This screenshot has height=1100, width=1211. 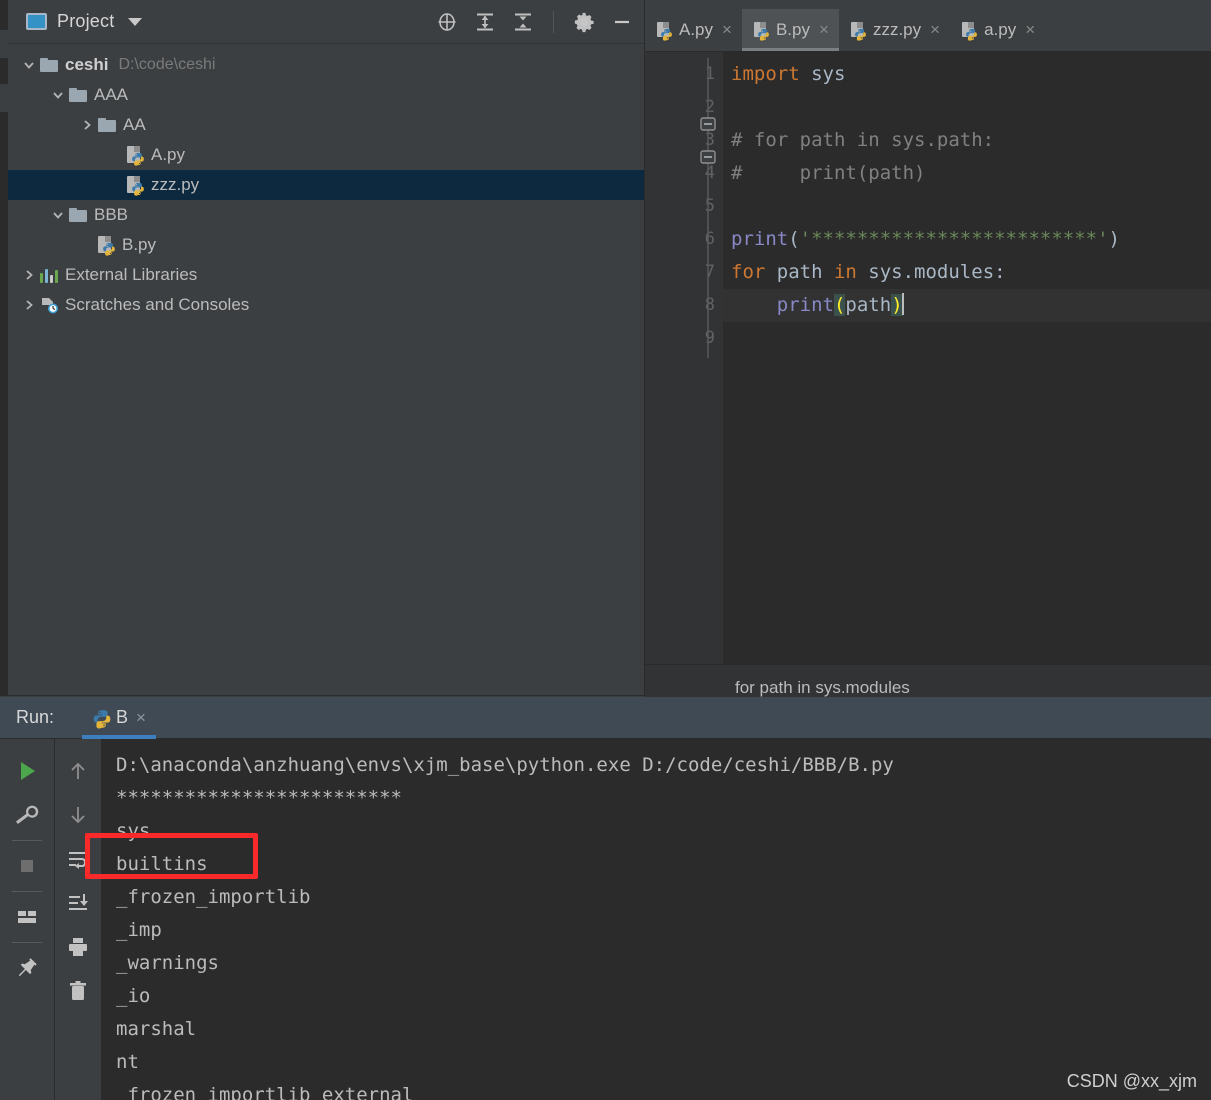 What do you see at coordinates (326, 155) in the screenshot?
I see `tree-item-a-py: A.py` at bounding box center [326, 155].